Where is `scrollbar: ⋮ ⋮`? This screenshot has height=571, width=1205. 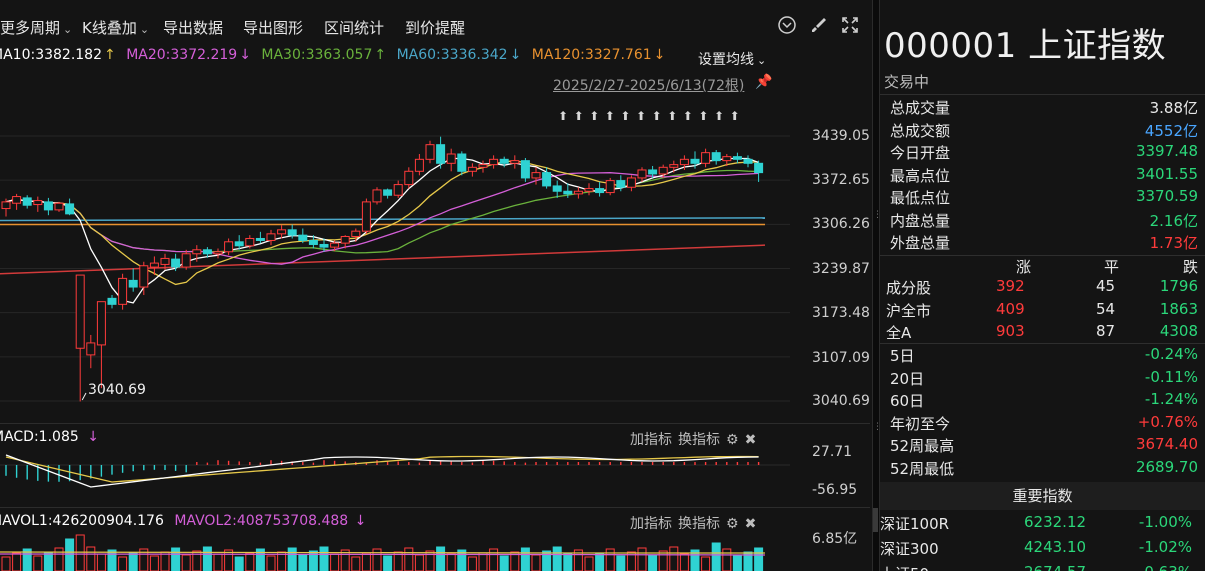
scrollbar: ⋮ ⋮ is located at coordinates (877, 325).